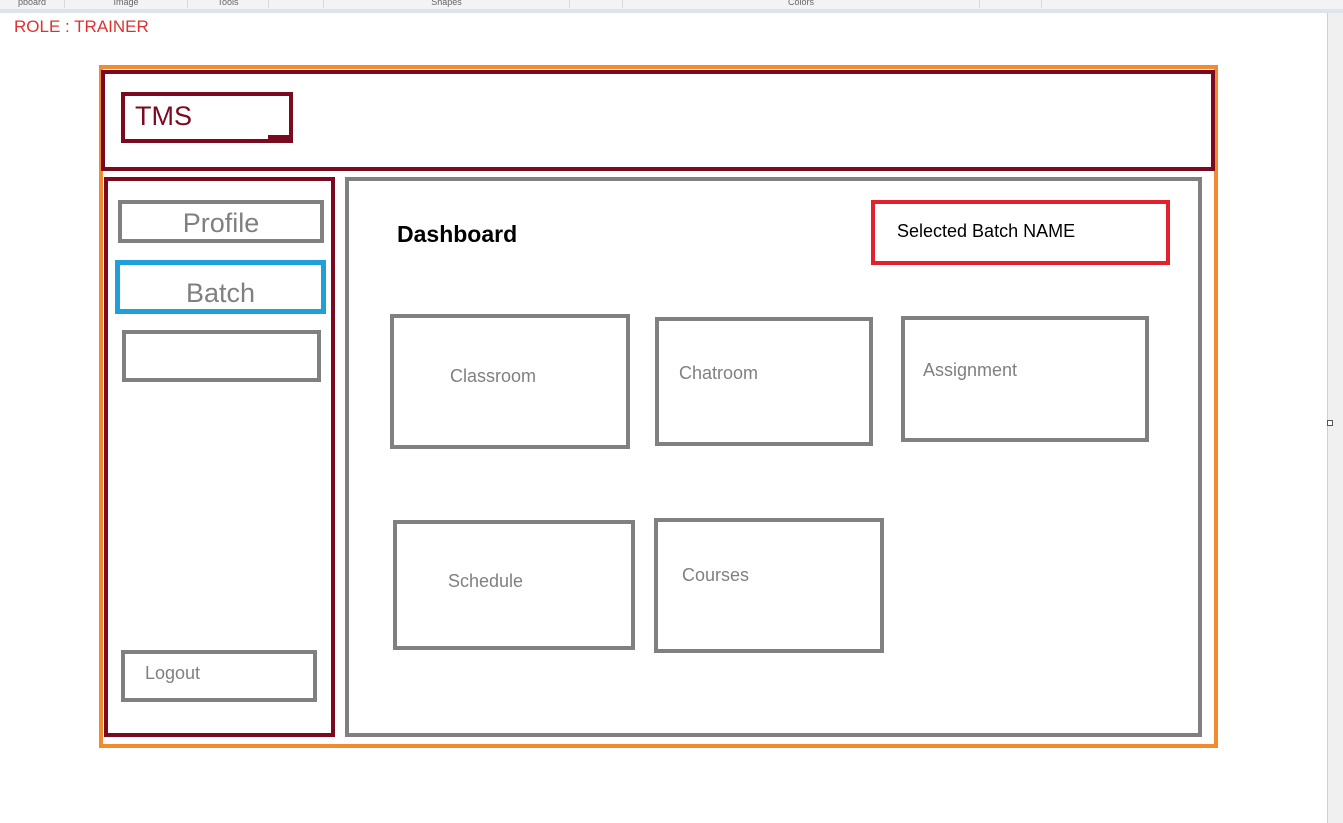 This screenshot has height=823, width=1343. I want to click on tile-courses: Courses, so click(769, 585).